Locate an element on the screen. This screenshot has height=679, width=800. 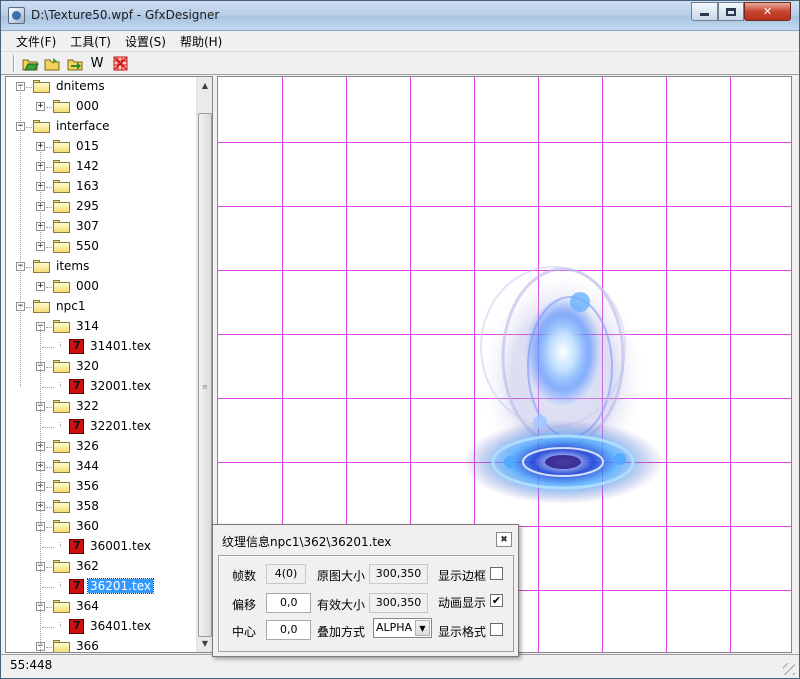
offset-input: 0,0 is located at coordinates (288, 603).